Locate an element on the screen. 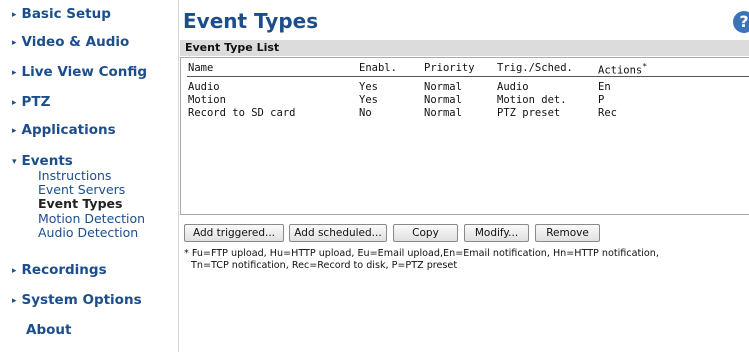 This screenshot has width=749, height=352. sidebar-item-label: About is located at coordinates (49, 330).